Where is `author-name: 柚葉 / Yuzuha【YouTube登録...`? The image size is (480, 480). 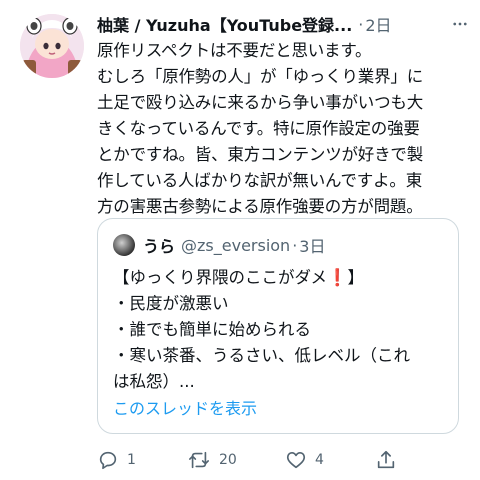
author-name: 柚葉 / Yuzuha【YouTube登録... is located at coordinates (224, 24).